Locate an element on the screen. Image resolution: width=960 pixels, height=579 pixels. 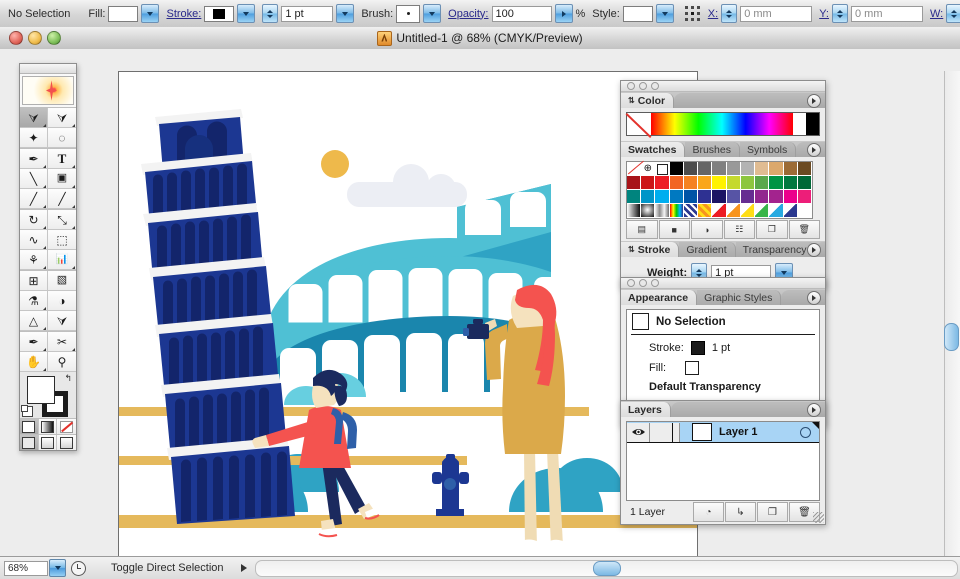
gradient-tool: ▧ is located at coordinates (62, 281).